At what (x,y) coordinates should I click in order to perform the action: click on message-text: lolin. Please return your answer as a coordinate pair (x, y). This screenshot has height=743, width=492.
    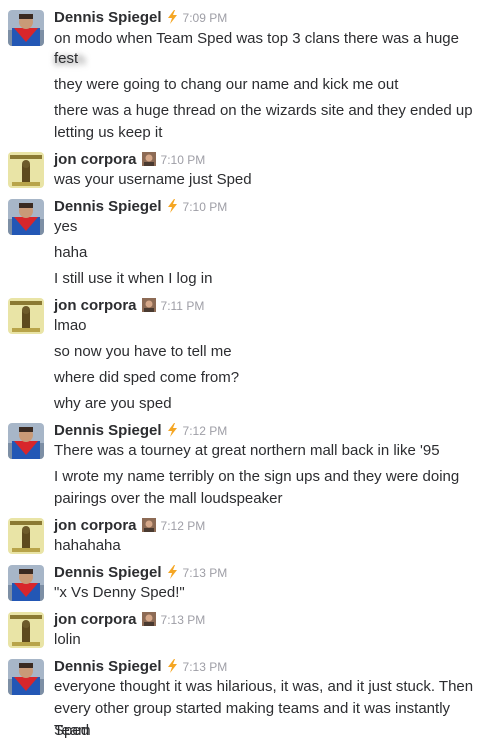
    Looking at the image, I should click on (67, 639).